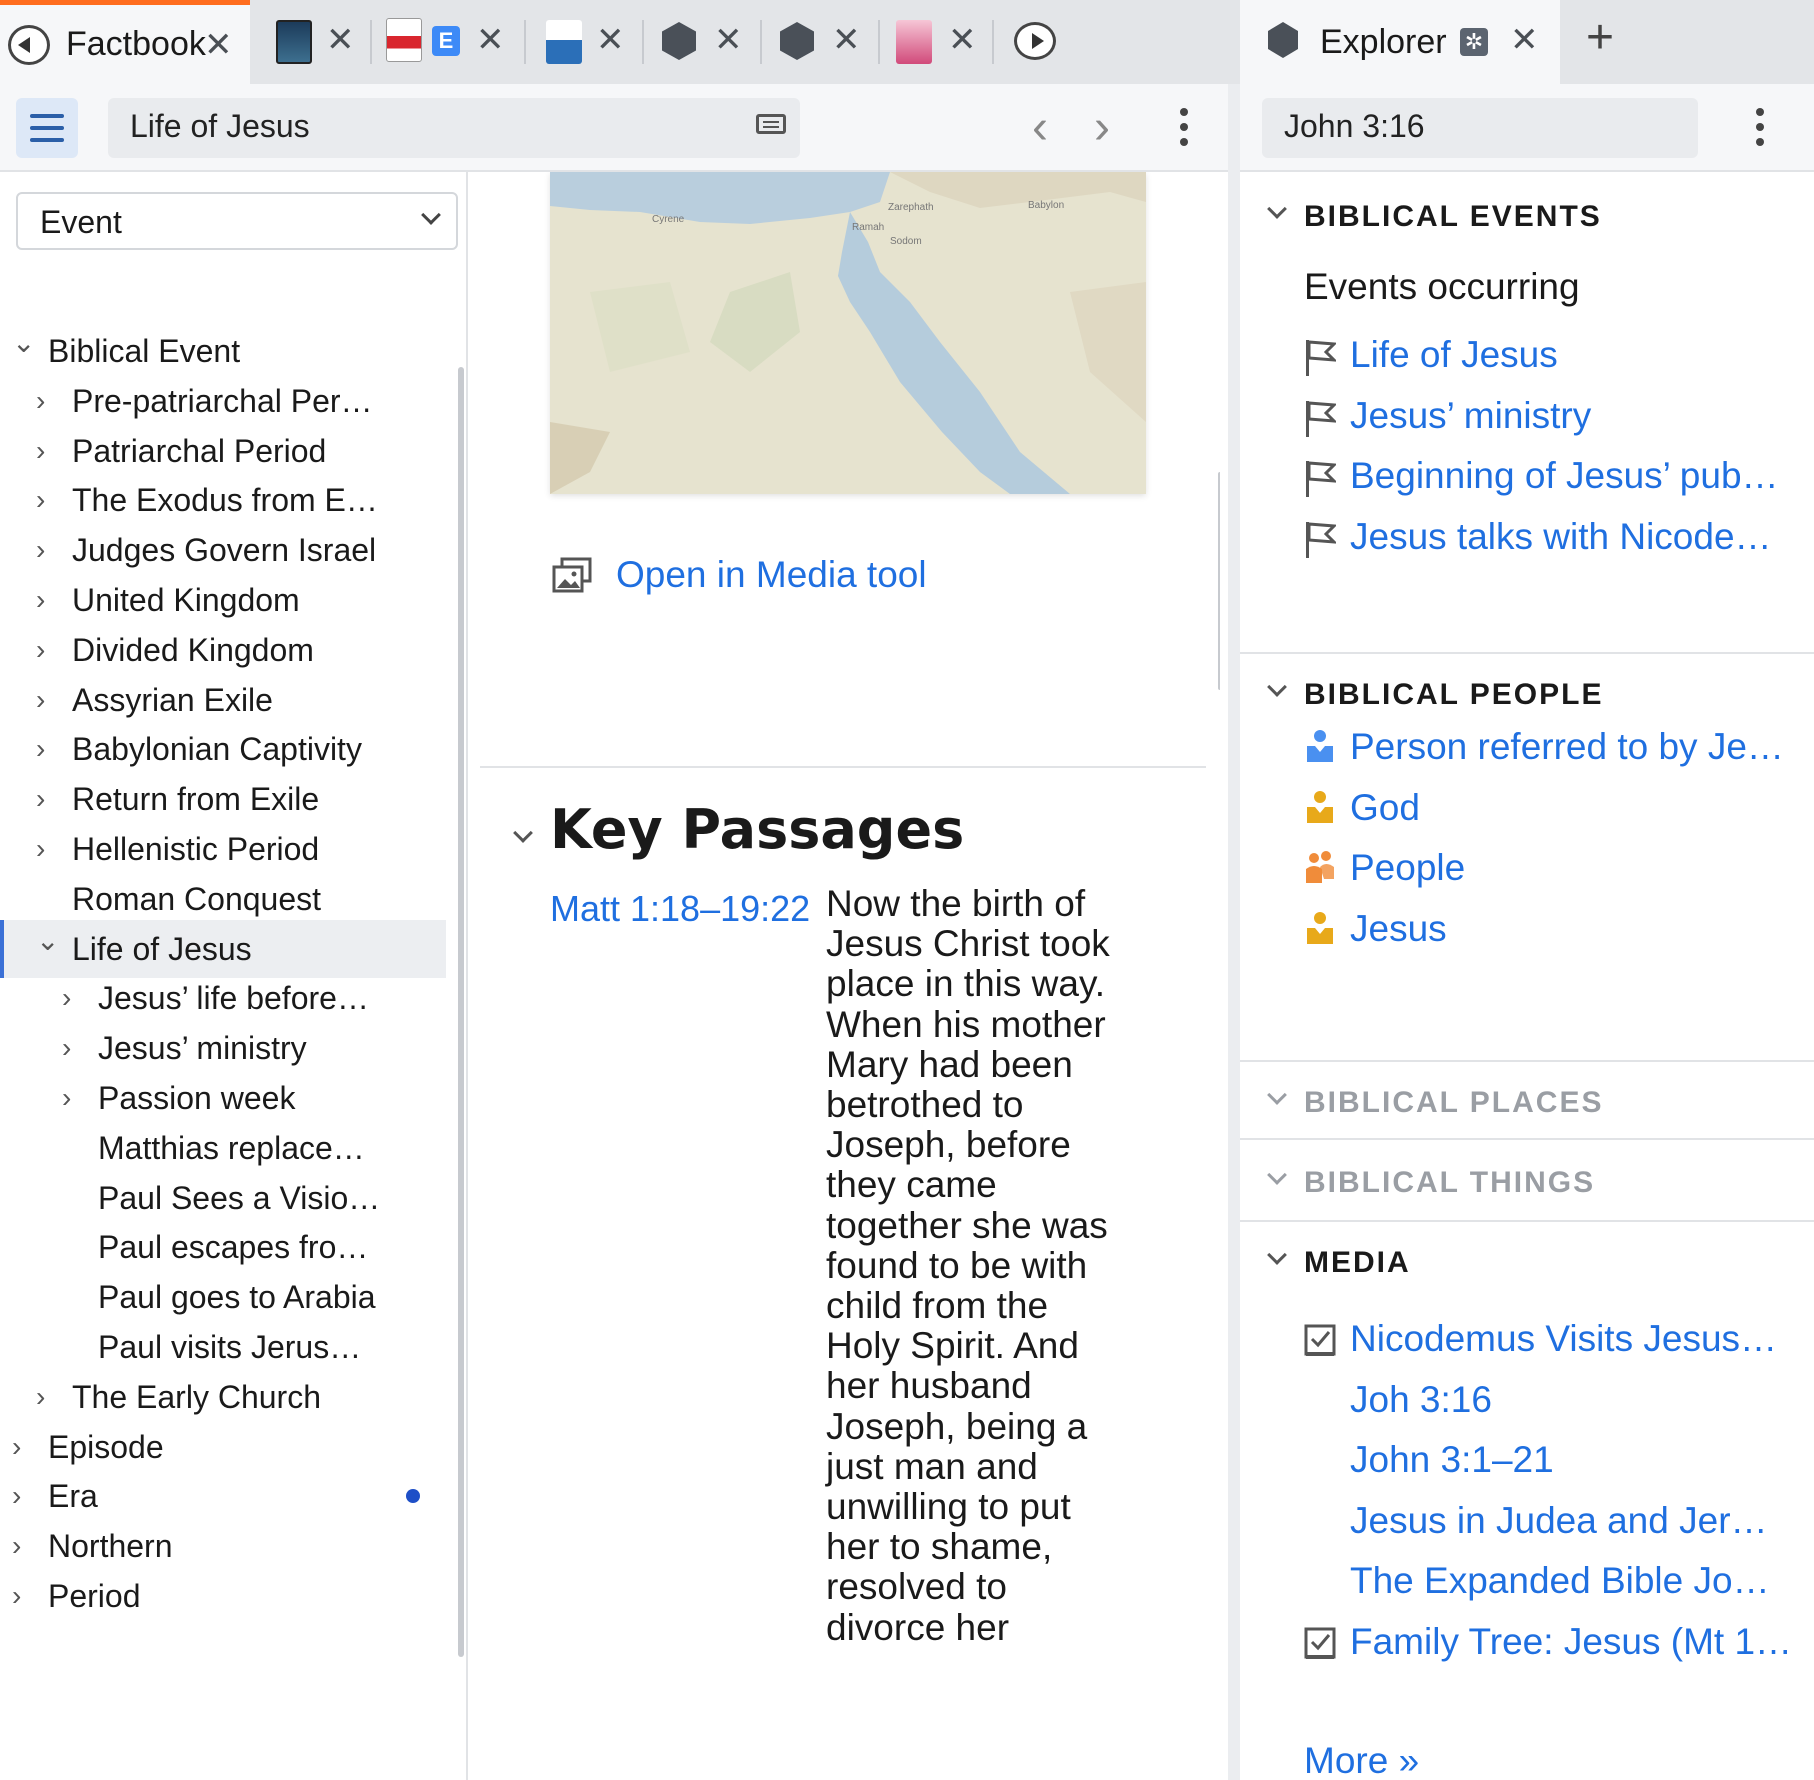  Describe the element at coordinates (906, 241) in the screenshot. I see `map-label: Sodom` at that location.